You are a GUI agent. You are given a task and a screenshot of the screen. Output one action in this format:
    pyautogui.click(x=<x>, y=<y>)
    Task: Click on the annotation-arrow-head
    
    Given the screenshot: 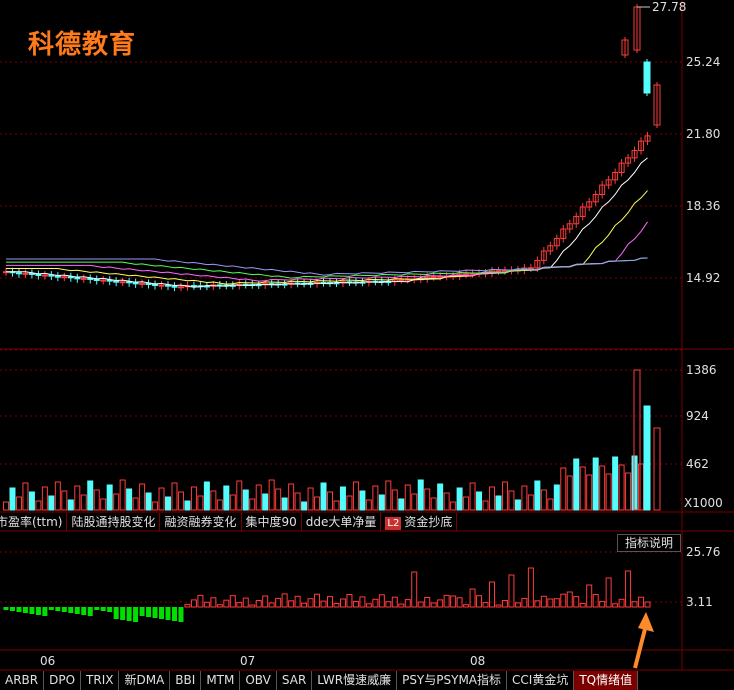 What is the action you would take?
    pyautogui.click(x=646, y=622)
    